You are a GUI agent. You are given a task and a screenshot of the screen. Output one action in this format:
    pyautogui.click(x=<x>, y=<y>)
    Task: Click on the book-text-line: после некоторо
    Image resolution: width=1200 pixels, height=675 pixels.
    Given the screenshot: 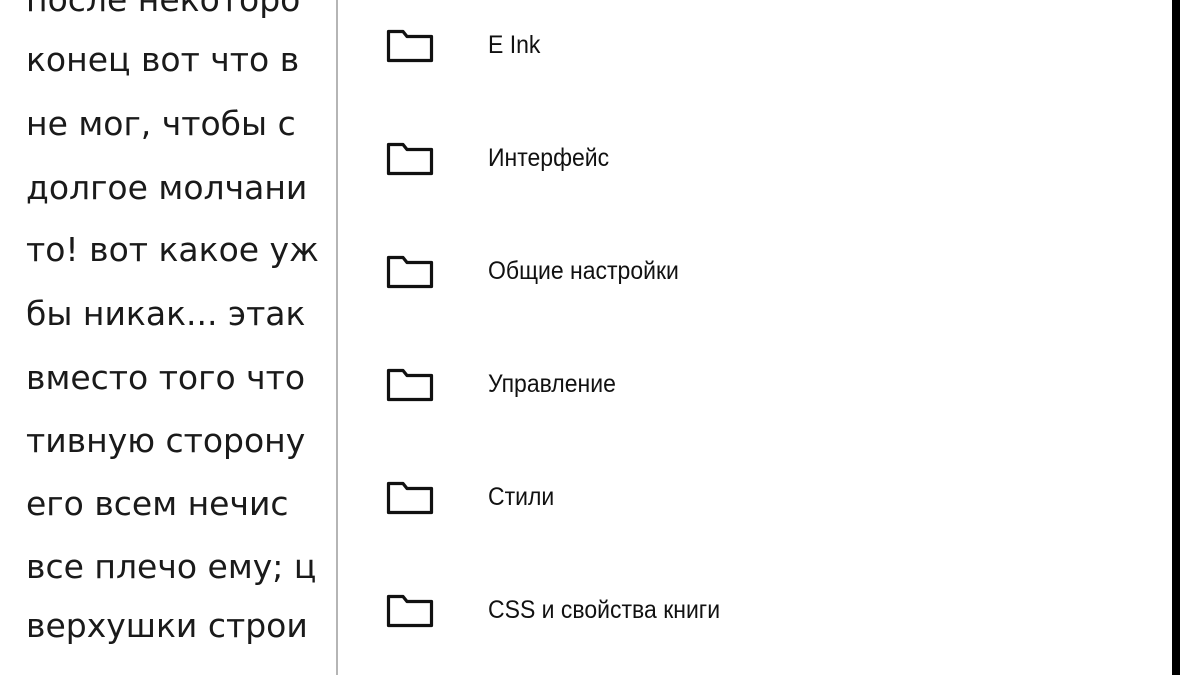 What is the action you would take?
    pyautogui.click(x=163, y=10)
    